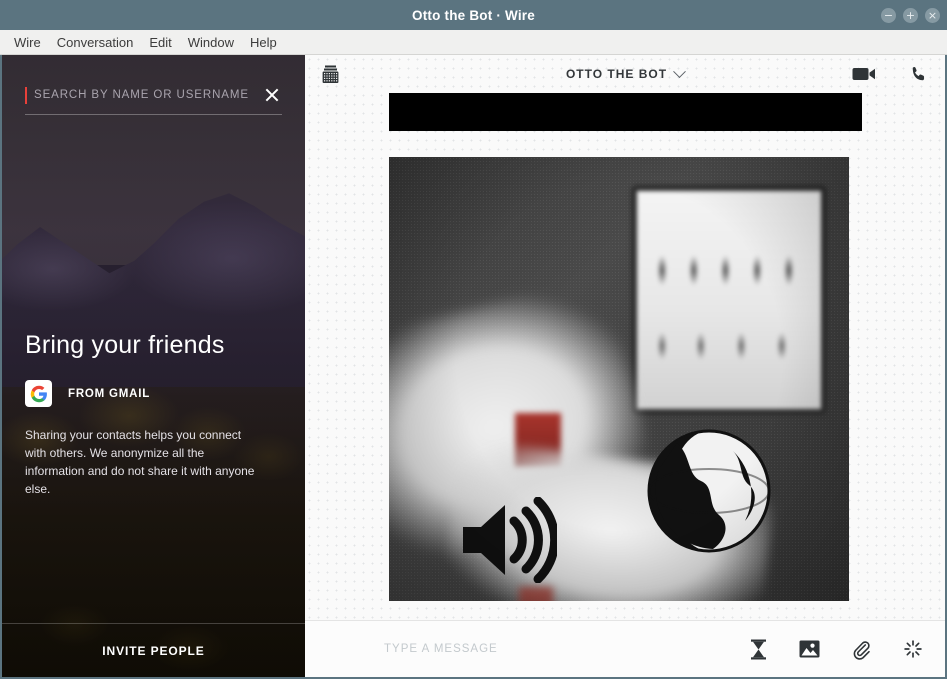 Image resolution: width=947 pixels, height=679 pixels. What do you see at coordinates (153, 650) in the screenshot?
I see `invite-people-button: INVITE PEOPLE` at bounding box center [153, 650].